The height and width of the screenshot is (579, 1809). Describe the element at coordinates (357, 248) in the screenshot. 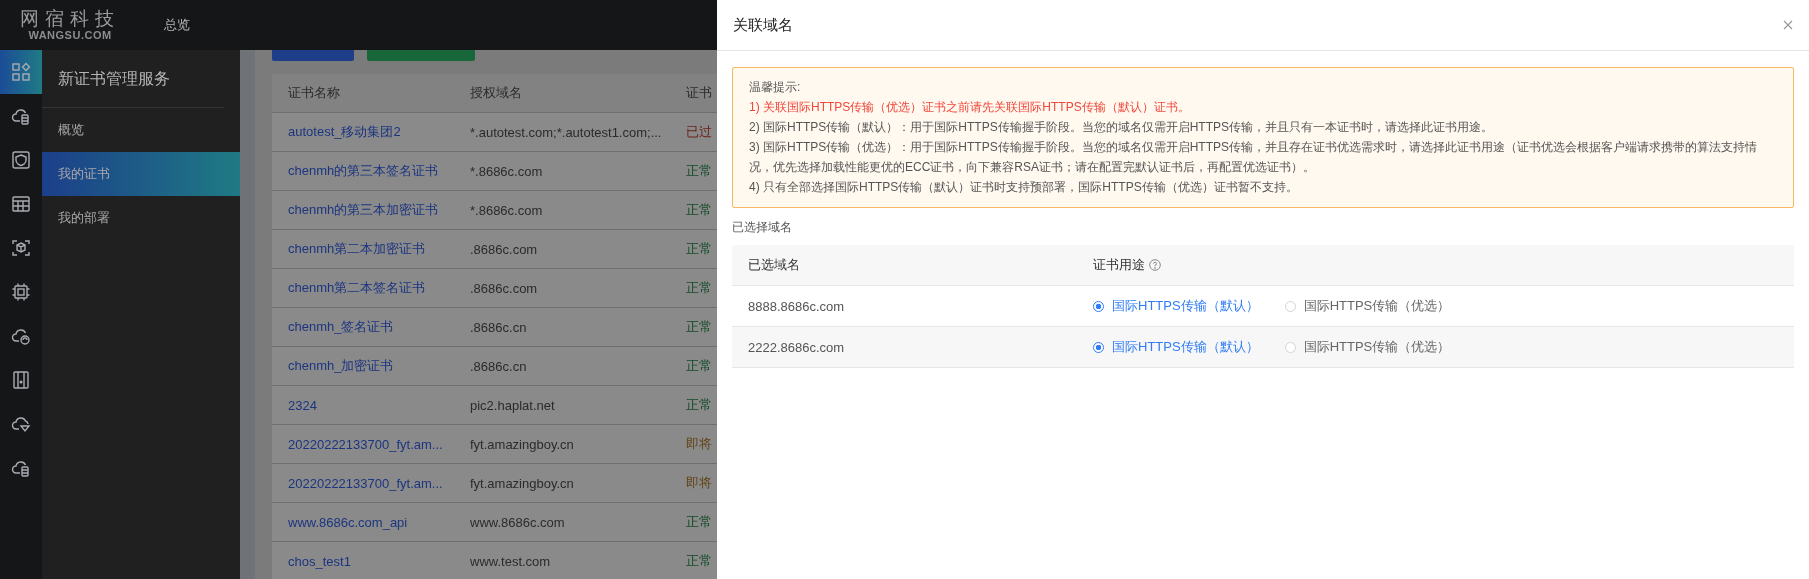

I see `certificate-link: chenmh第二本加密证书` at that location.